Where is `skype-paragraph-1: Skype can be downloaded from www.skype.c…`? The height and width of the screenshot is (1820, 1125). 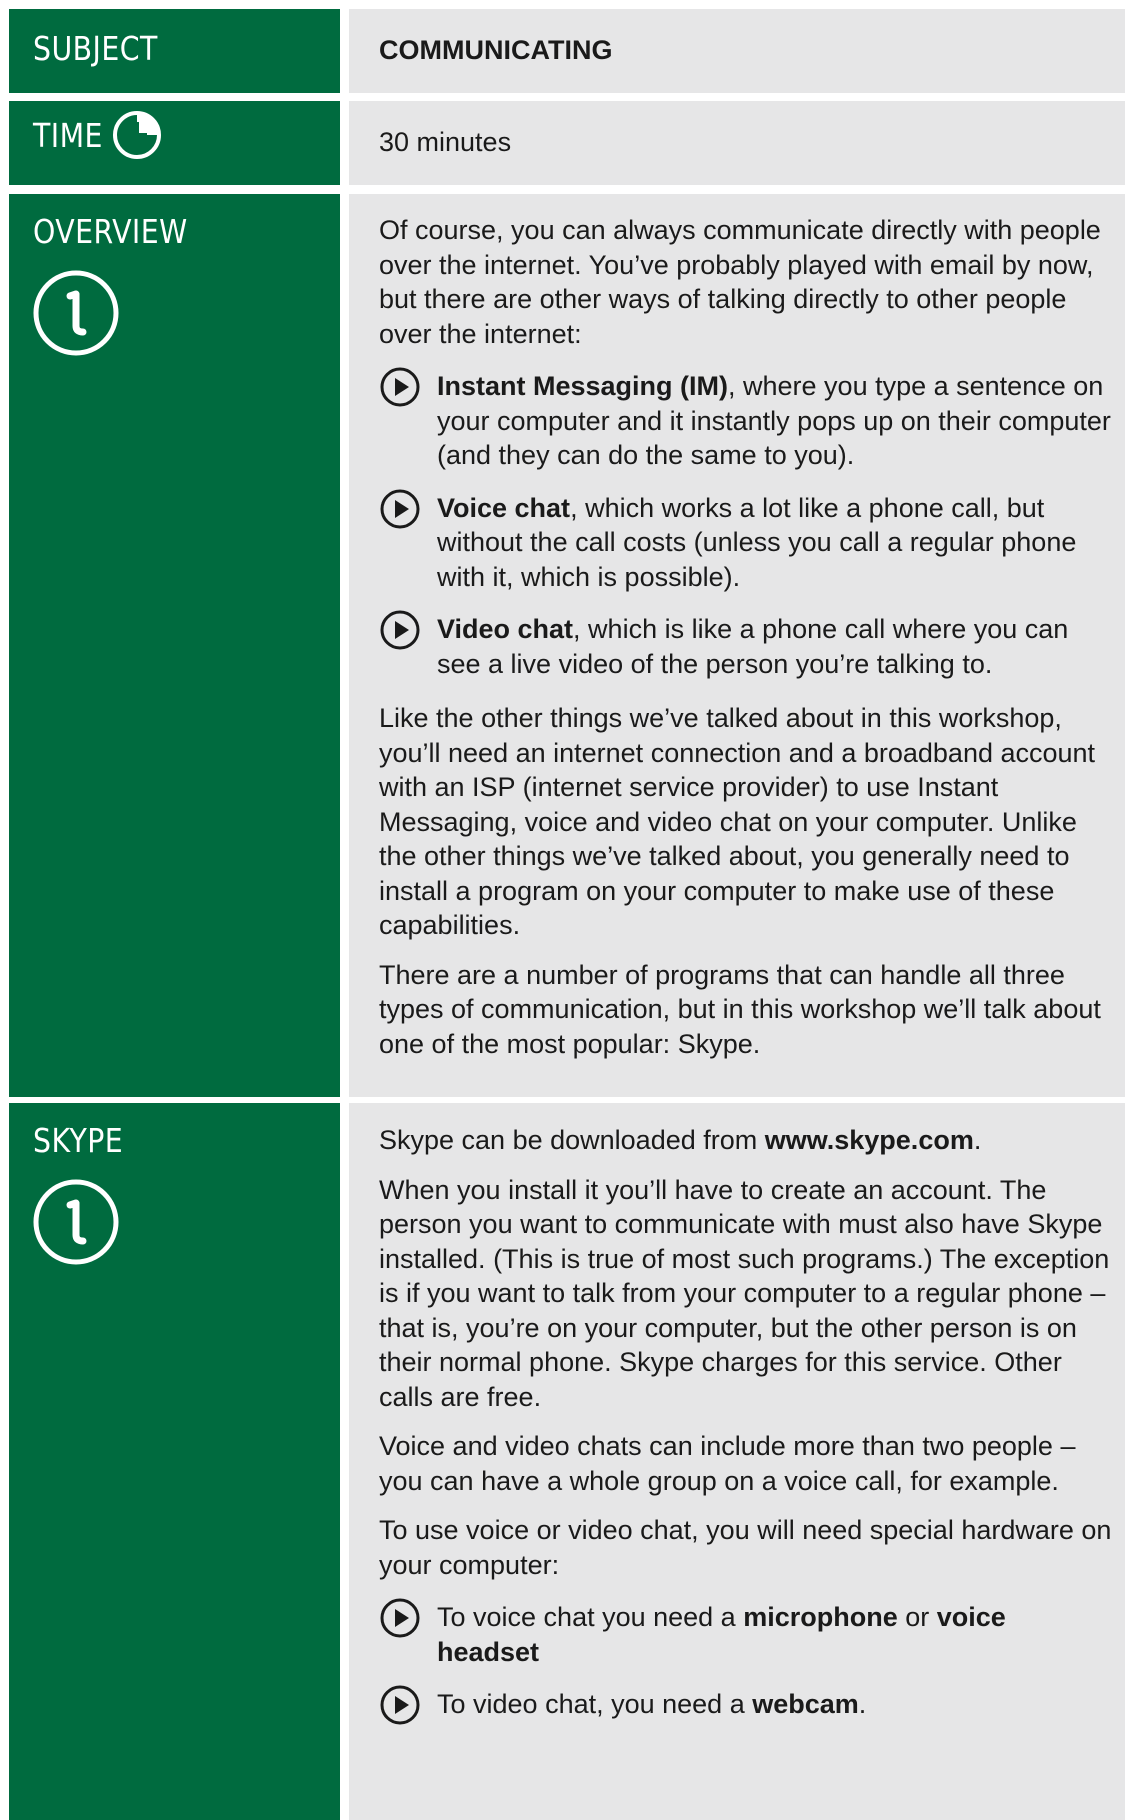 skype-paragraph-1: Skype can be downloaded from www.skype.c… is located at coordinates (747, 1140).